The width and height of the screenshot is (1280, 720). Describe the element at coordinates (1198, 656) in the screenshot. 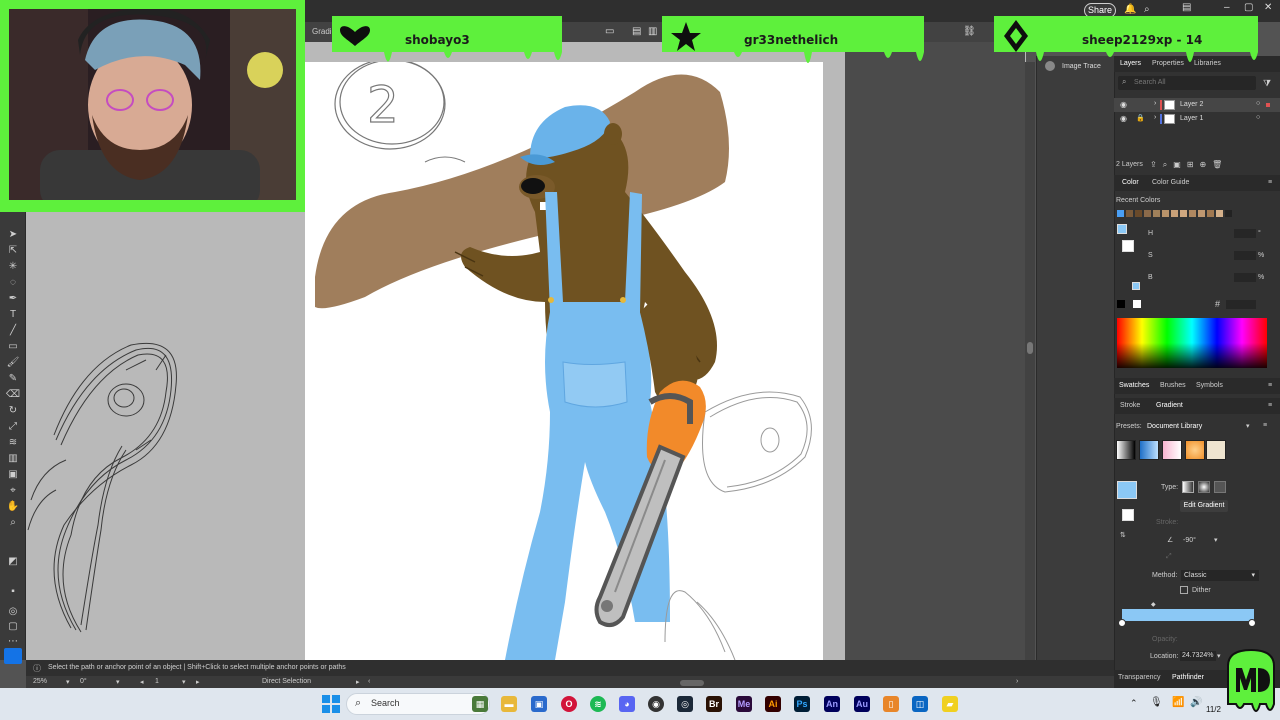

I see `location-input: 24.7324%` at that location.